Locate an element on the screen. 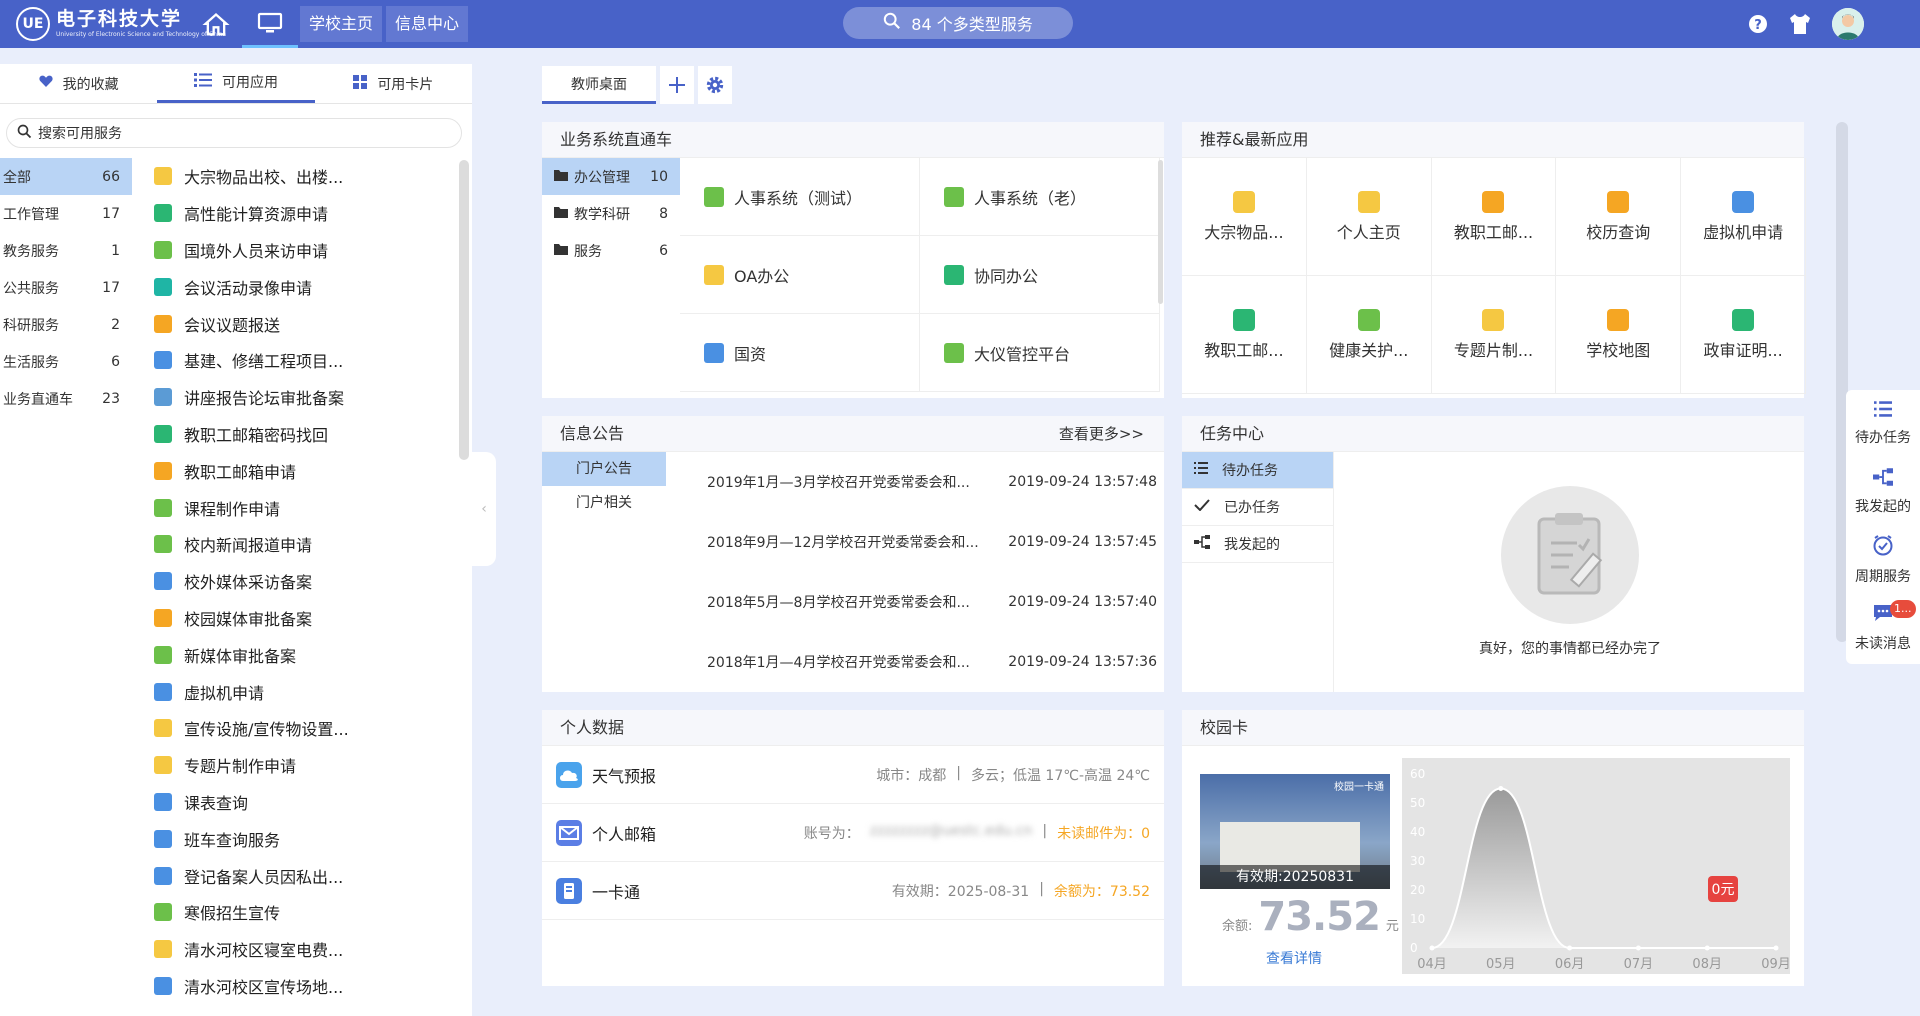  app-list-item: 寒假招生宣传 is located at coordinates (304, 912).